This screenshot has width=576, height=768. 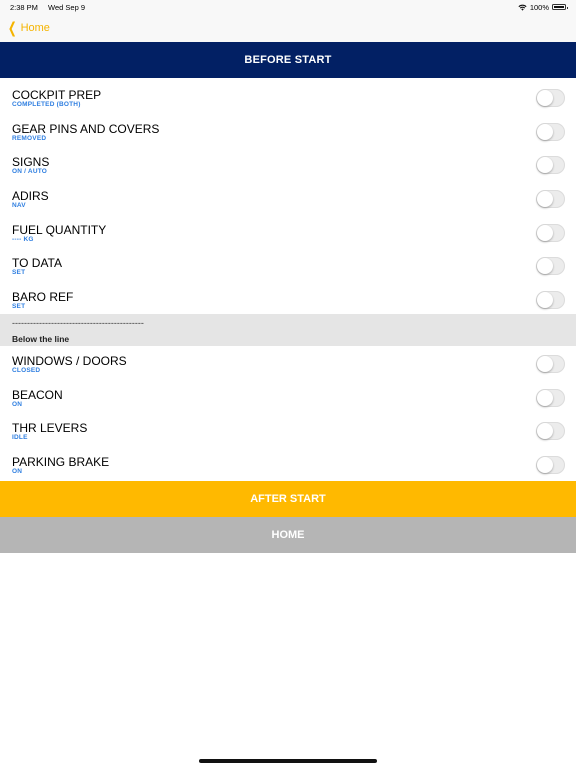 What do you see at coordinates (288, 535) in the screenshot?
I see `home-button: HOME` at bounding box center [288, 535].